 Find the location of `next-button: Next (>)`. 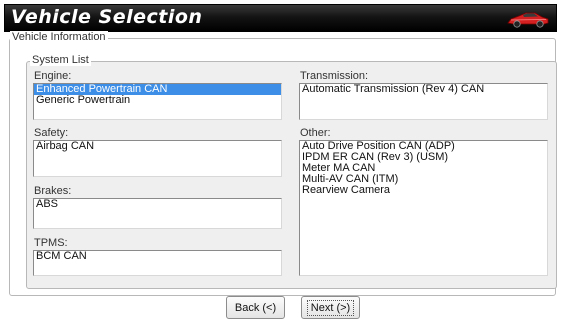

next-button: Next (>) is located at coordinates (330, 307).